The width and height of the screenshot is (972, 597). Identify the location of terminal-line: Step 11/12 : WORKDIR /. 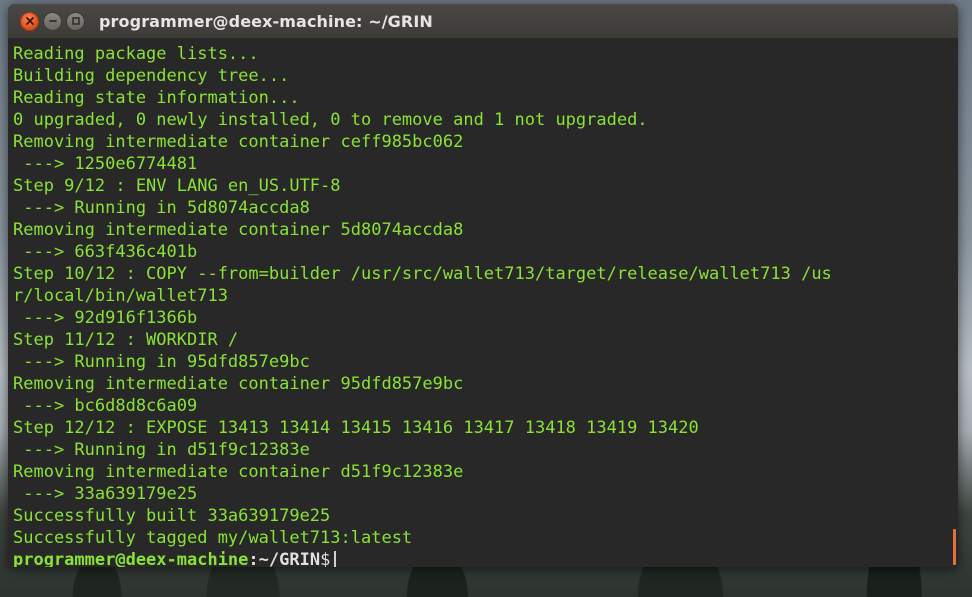
(126, 340).